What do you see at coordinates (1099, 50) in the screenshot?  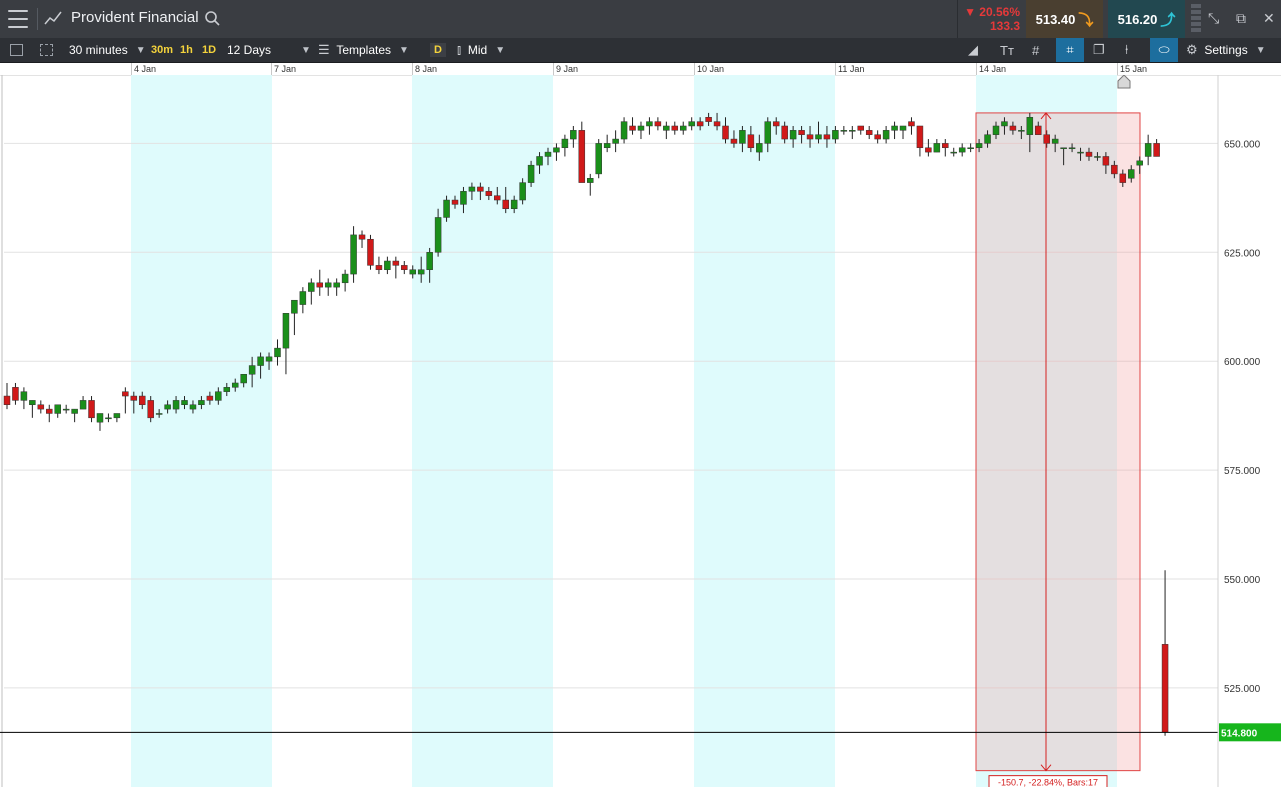 I see `duplicate-icon: ❐` at bounding box center [1099, 50].